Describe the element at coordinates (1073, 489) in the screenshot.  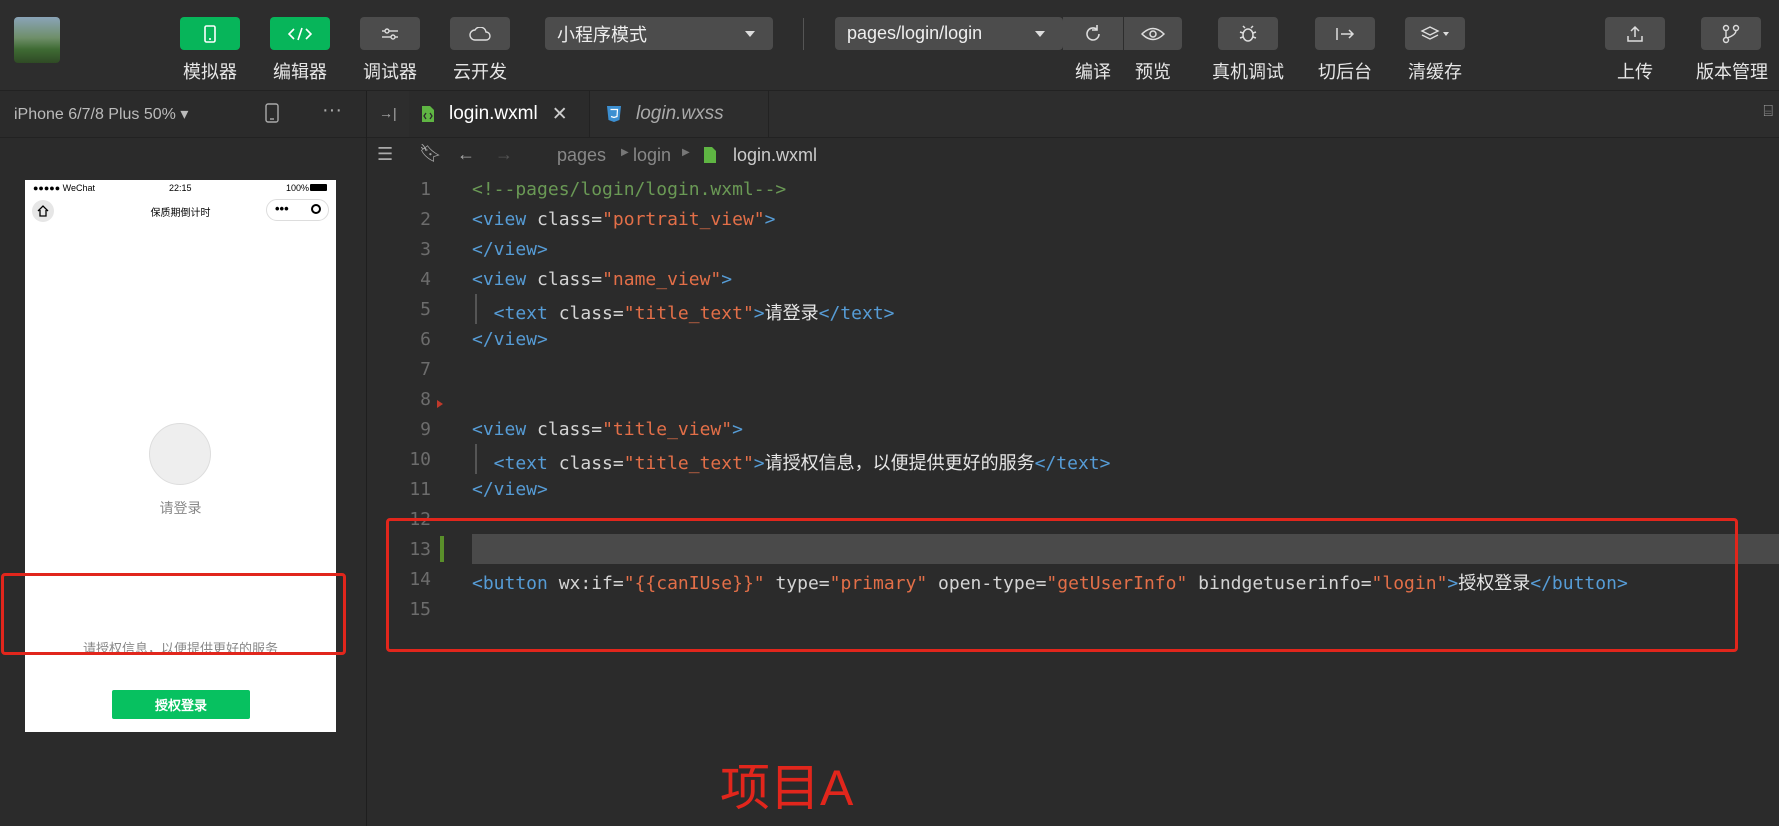
I see `code-line: 11 </view>` at that location.